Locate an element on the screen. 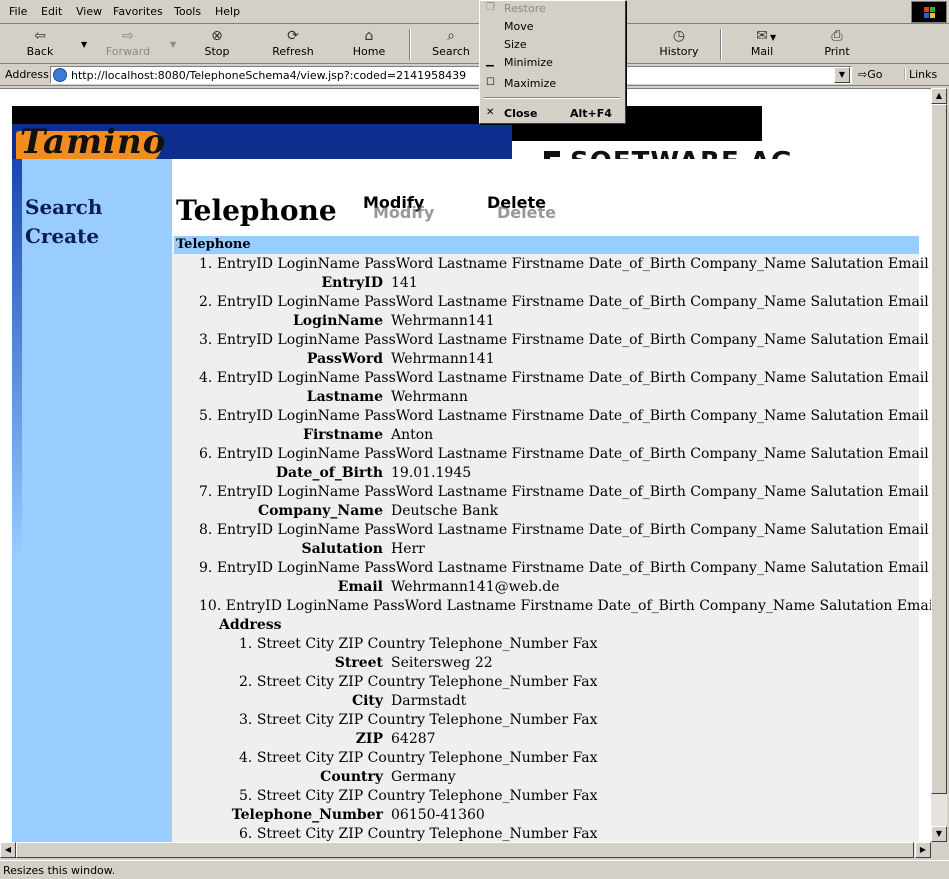 The width and height of the screenshot is (949, 879). print-button: ⎙ Print is located at coordinates (837, 45).